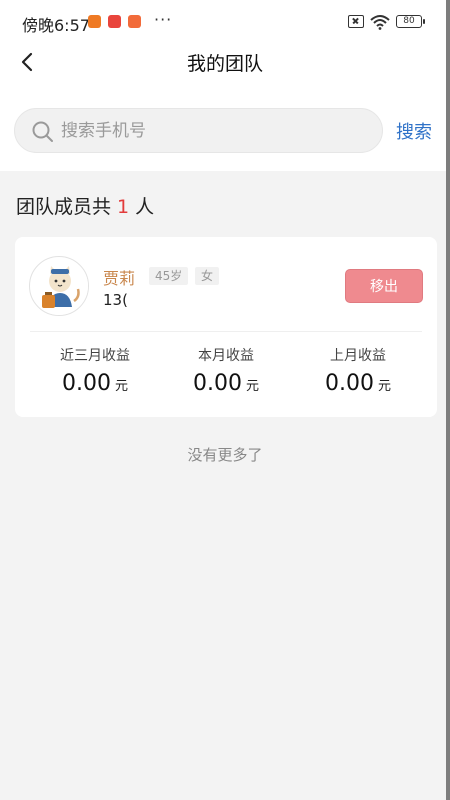 The image size is (450, 800). Describe the element at coordinates (226, 331) in the screenshot. I see `divider` at that location.